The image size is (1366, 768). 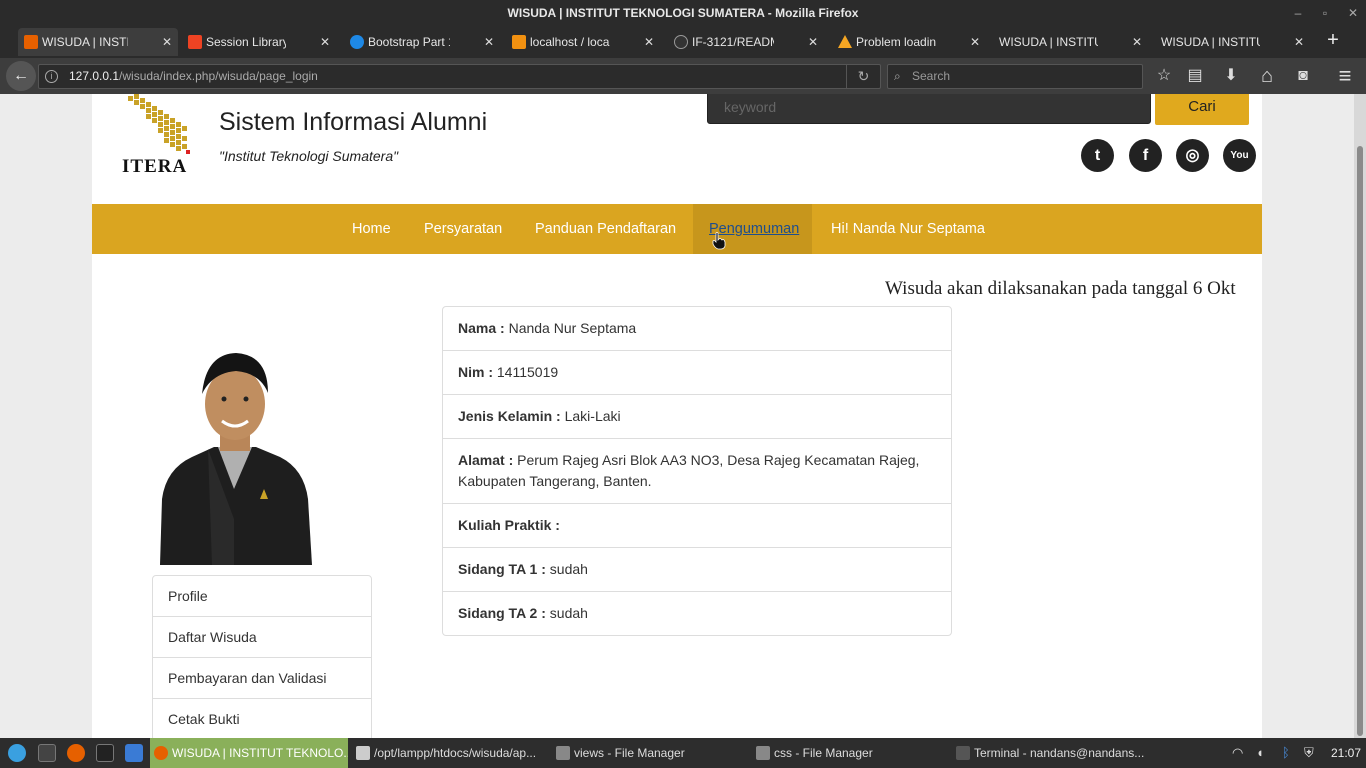 What do you see at coordinates (363, 753) in the screenshot?
I see `text-editor-icon` at bounding box center [363, 753].